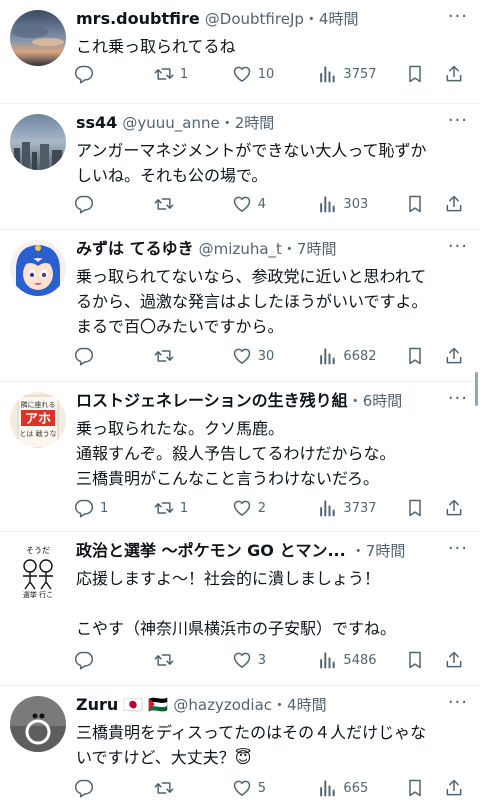 The width and height of the screenshot is (480, 807). I want to click on scrollbar, so click(476, 389).